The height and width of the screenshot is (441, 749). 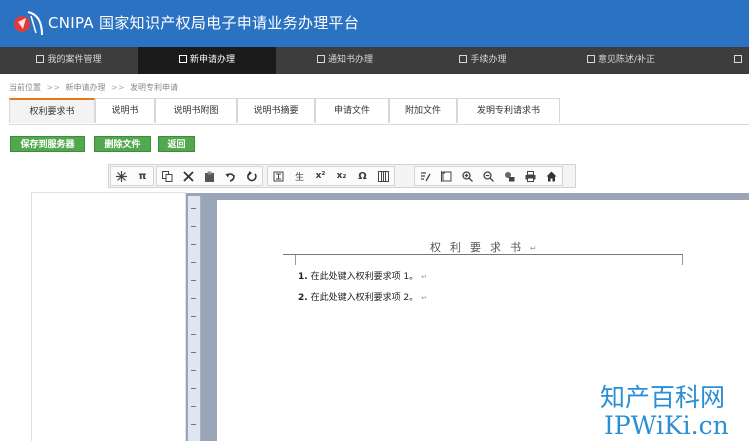 I want to click on document-title: 权利要求书↵, so click(x=483, y=247).